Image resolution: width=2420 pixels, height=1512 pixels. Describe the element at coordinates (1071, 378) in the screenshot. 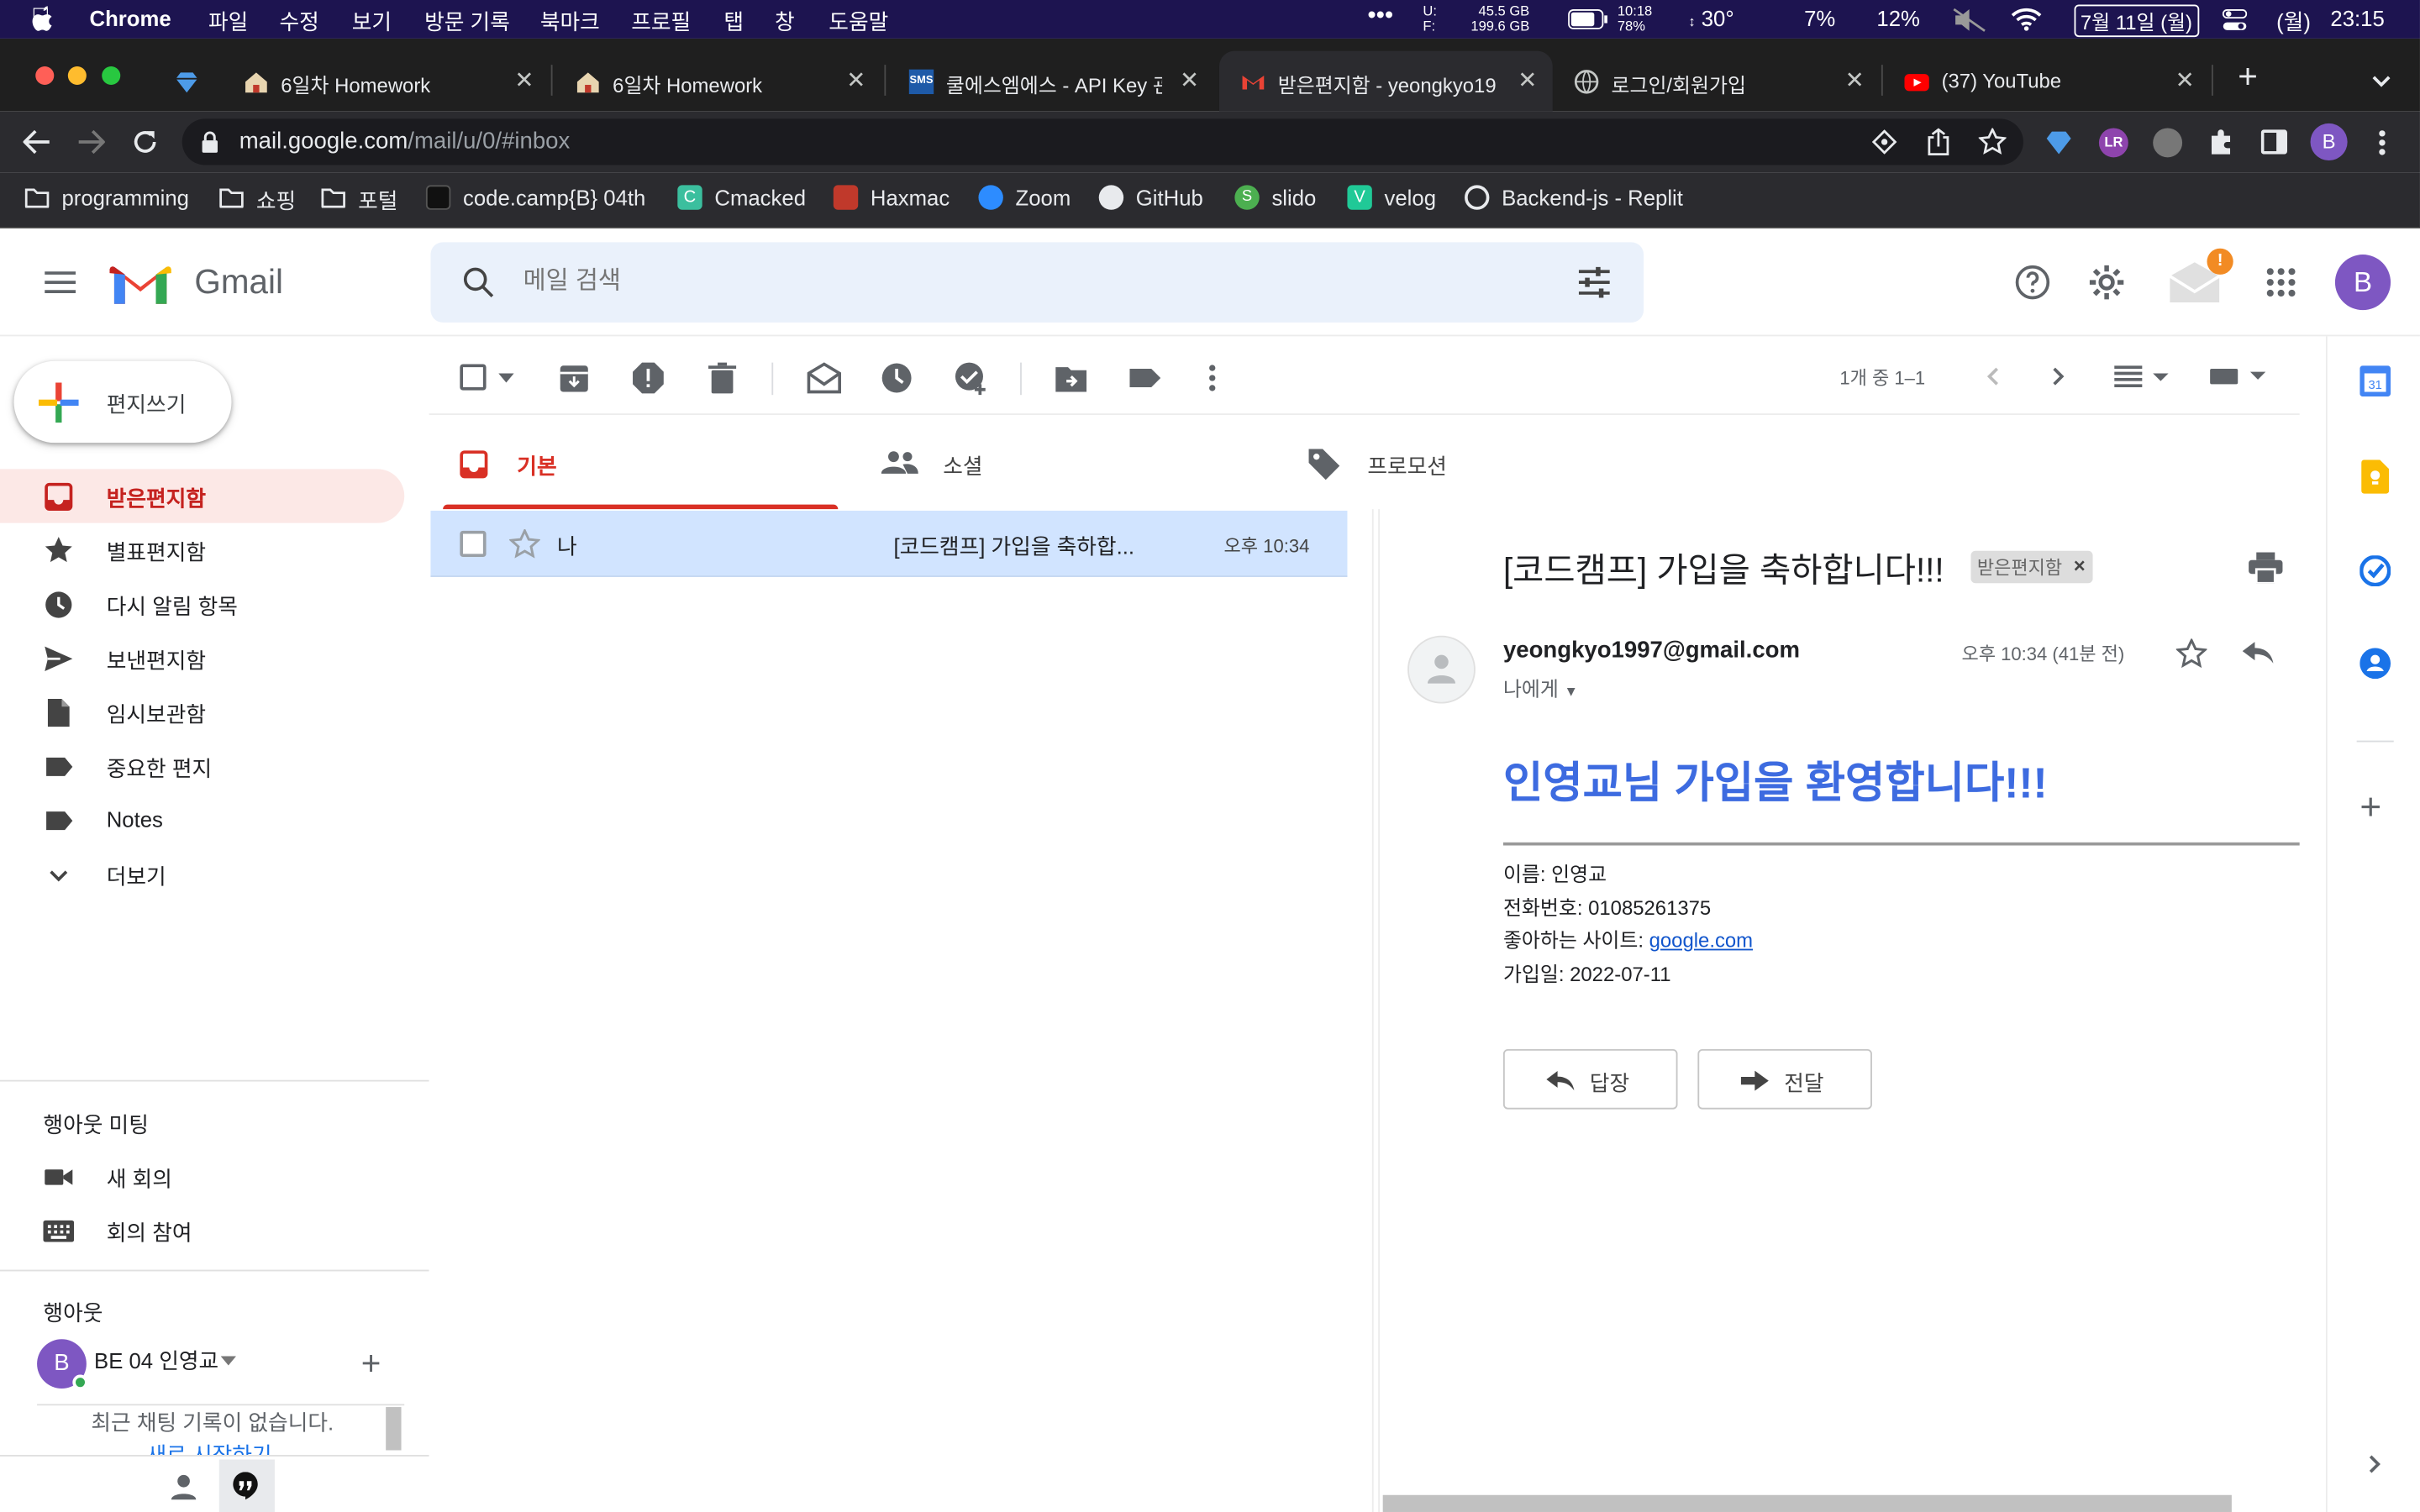

I see `move-to-folder-icon` at that location.